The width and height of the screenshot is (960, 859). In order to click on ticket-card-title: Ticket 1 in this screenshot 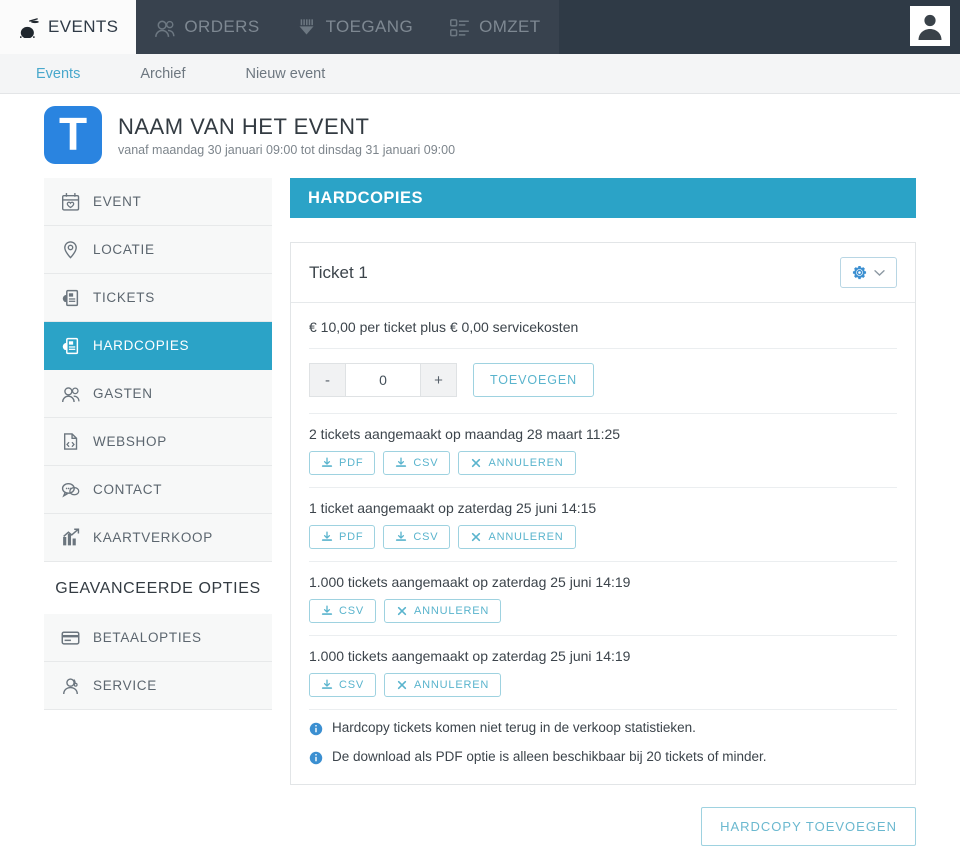, I will do `click(338, 272)`.